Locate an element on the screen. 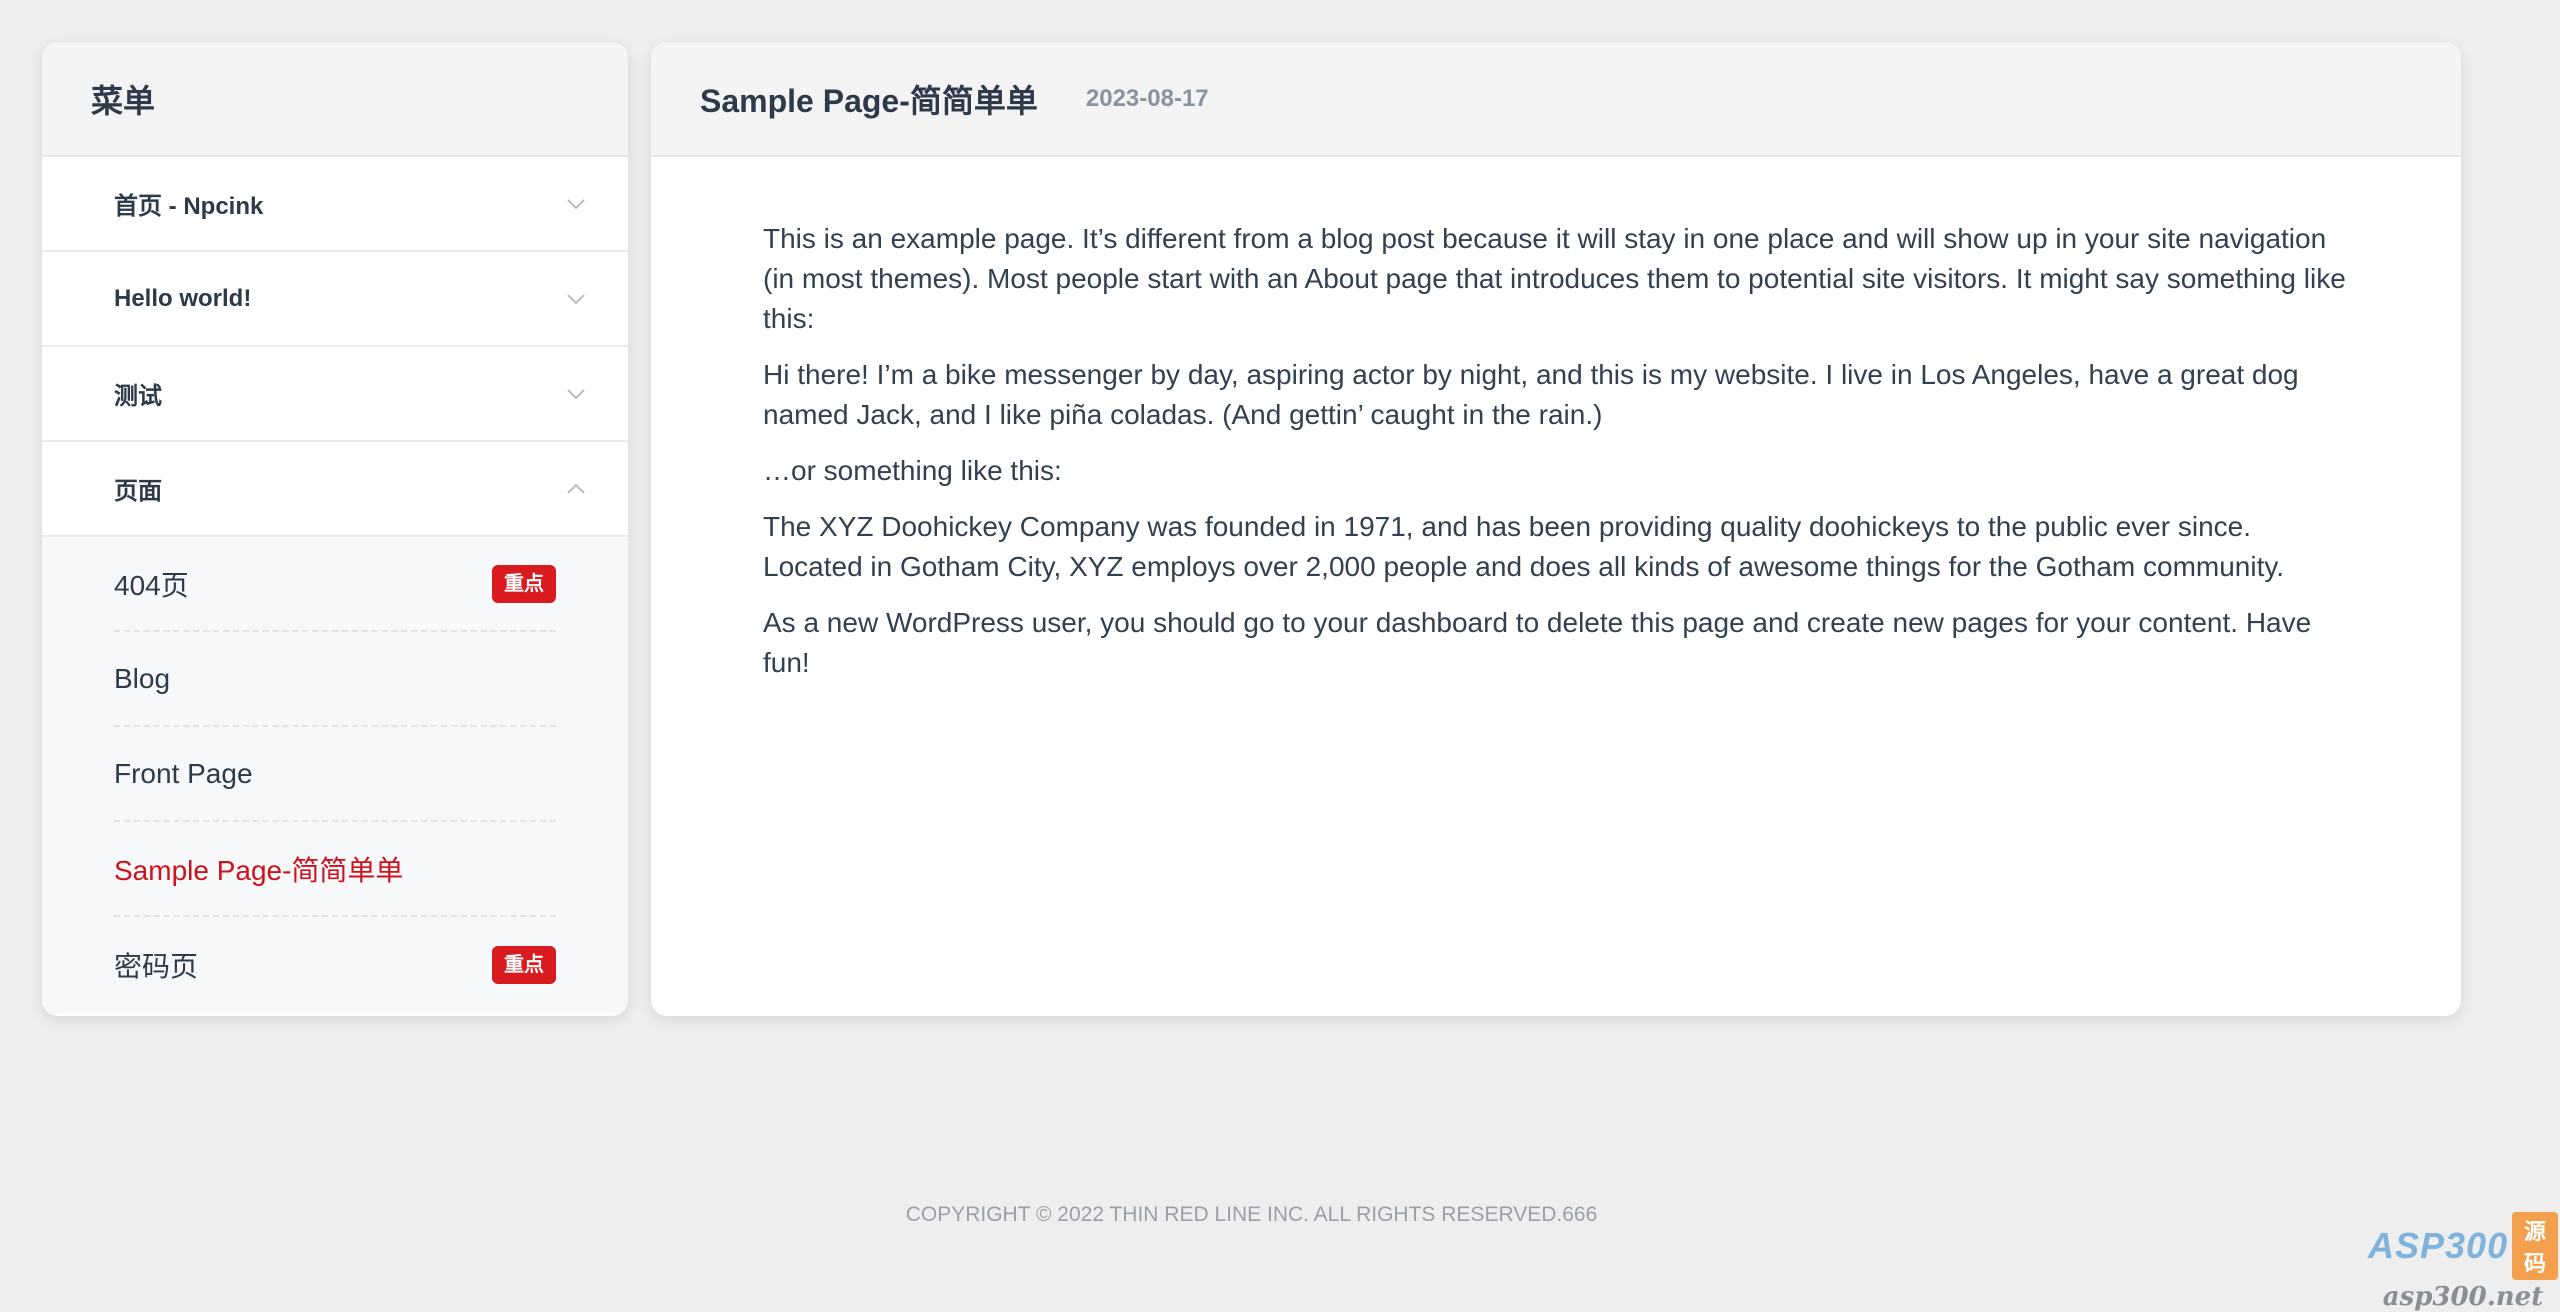  paragraph: …or something like this: is located at coordinates (912, 470).